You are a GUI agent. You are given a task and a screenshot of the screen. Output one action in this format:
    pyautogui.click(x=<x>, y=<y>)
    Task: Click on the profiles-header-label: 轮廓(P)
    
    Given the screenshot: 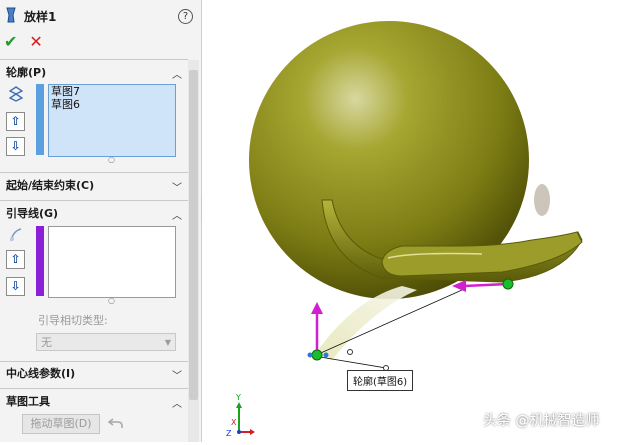 What is the action you would take?
    pyautogui.click(x=26, y=72)
    